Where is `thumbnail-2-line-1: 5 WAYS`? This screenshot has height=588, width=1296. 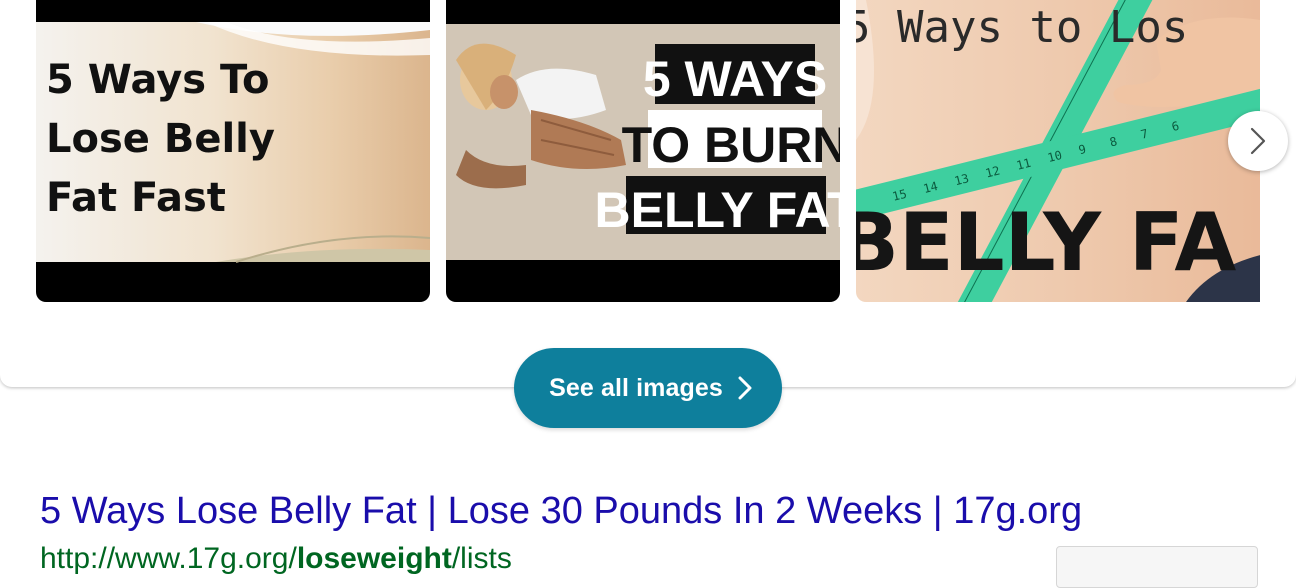 thumbnail-2-line-1: 5 WAYS is located at coordinates (735, 79).